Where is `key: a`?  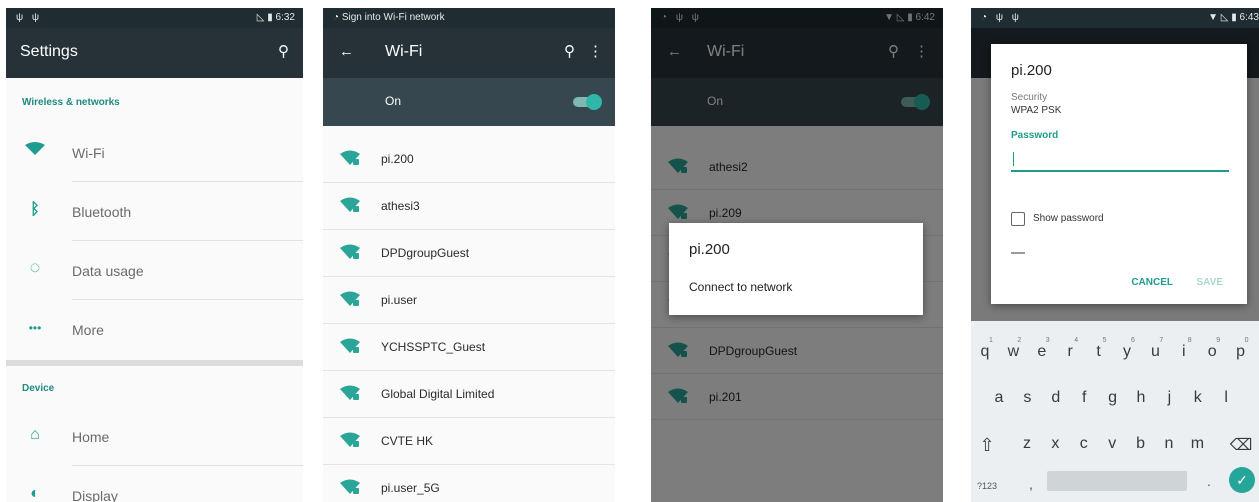 key: a is located at coordinates (999, 398).